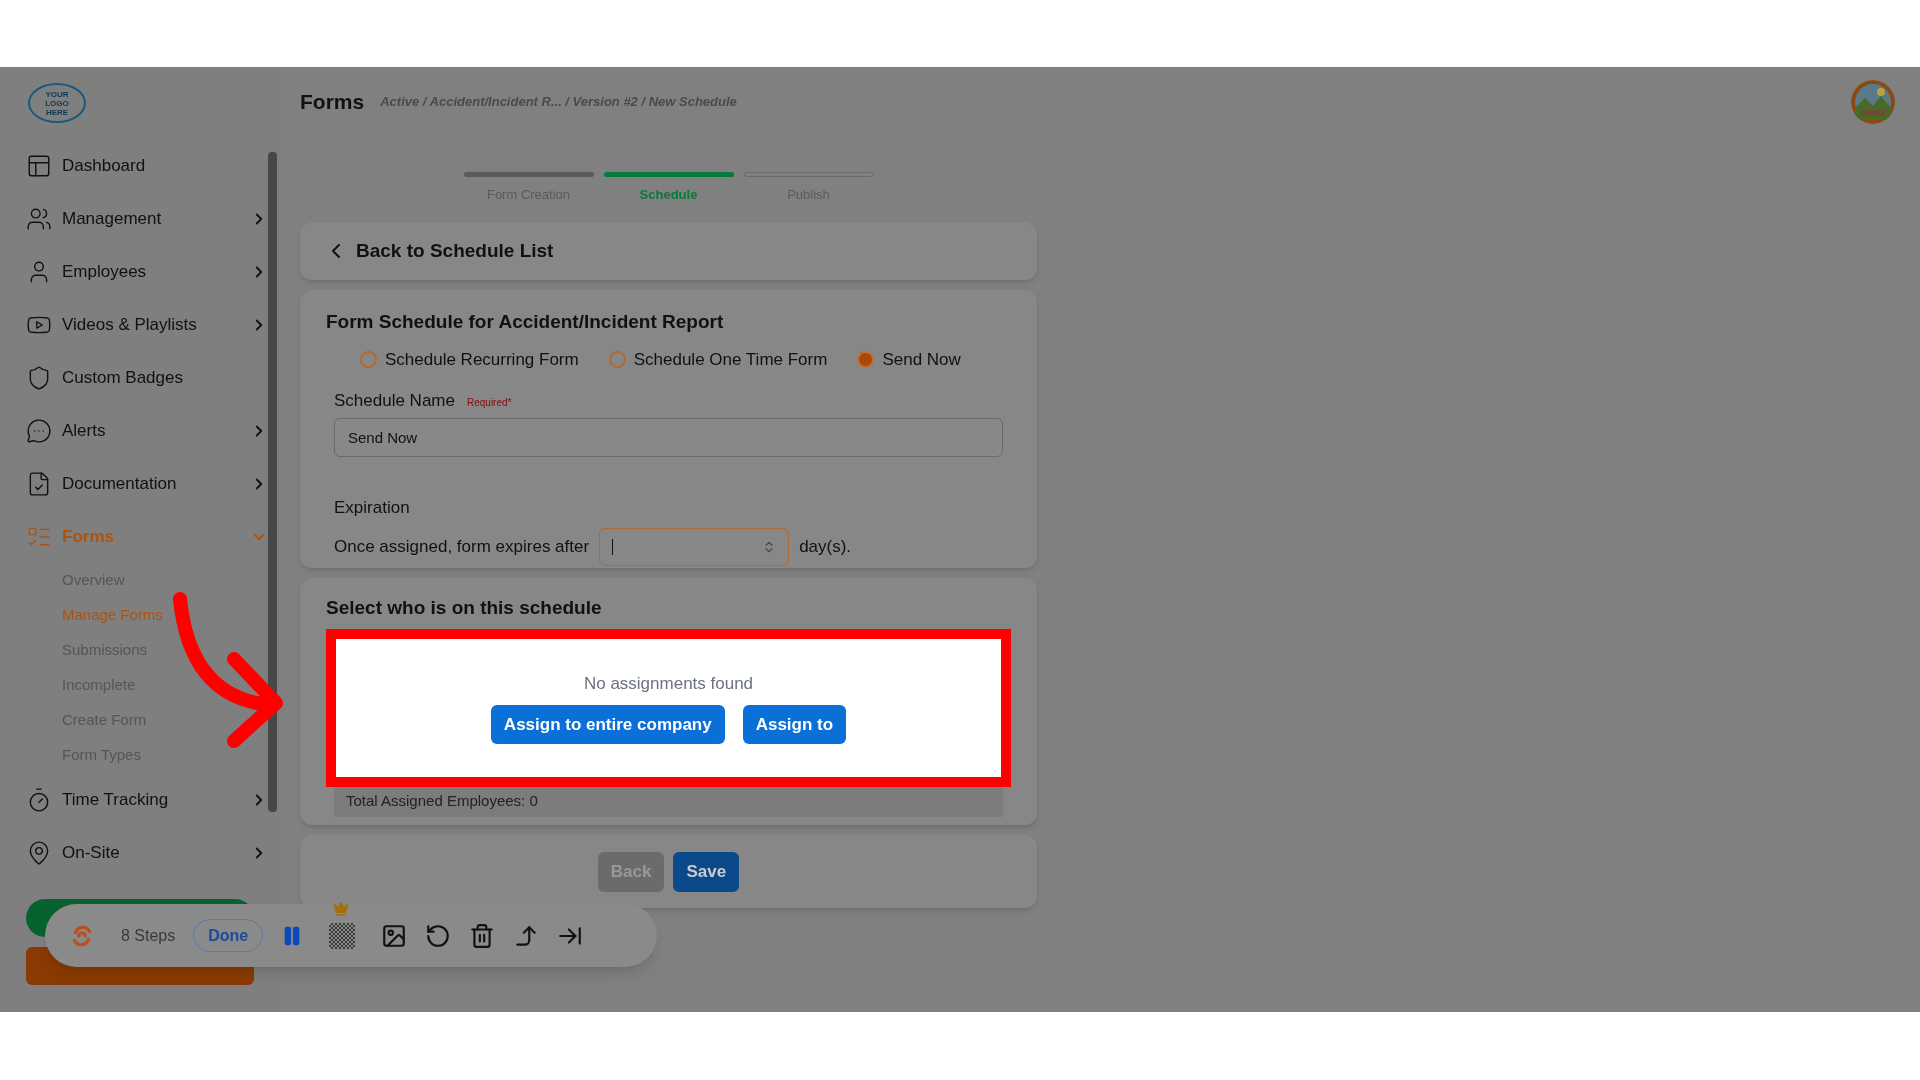  Describe the element at coordinates (794, 724) in the screenshot. I see `assign-button: Assign to` at that location.